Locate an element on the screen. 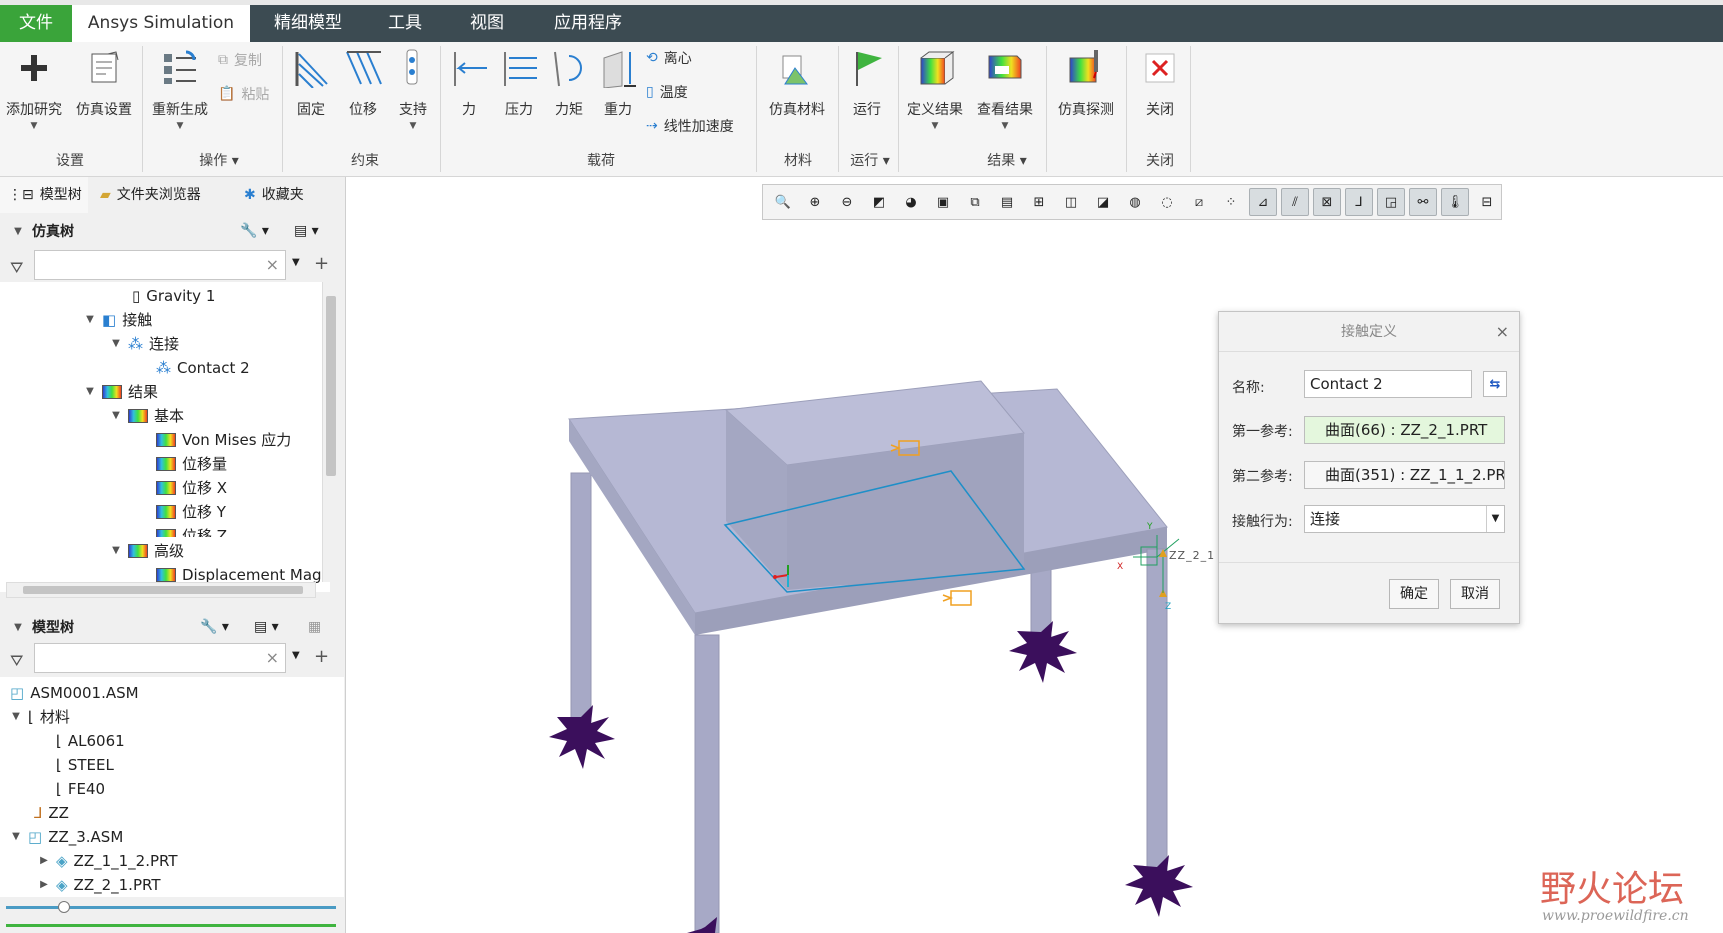 This screenshot has width=1723, height=933. fixed-button: 固定 is located at coordinates (311, 82).